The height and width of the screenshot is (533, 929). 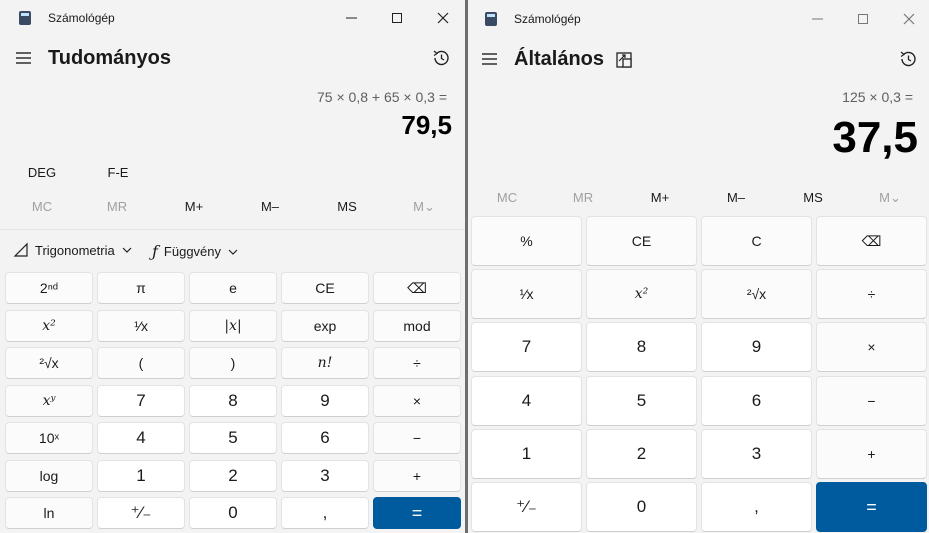 What do you see at coordinates (559, 59) in the screenshot?
I see `mode-title: Általános` at bounding box center [559, 59].